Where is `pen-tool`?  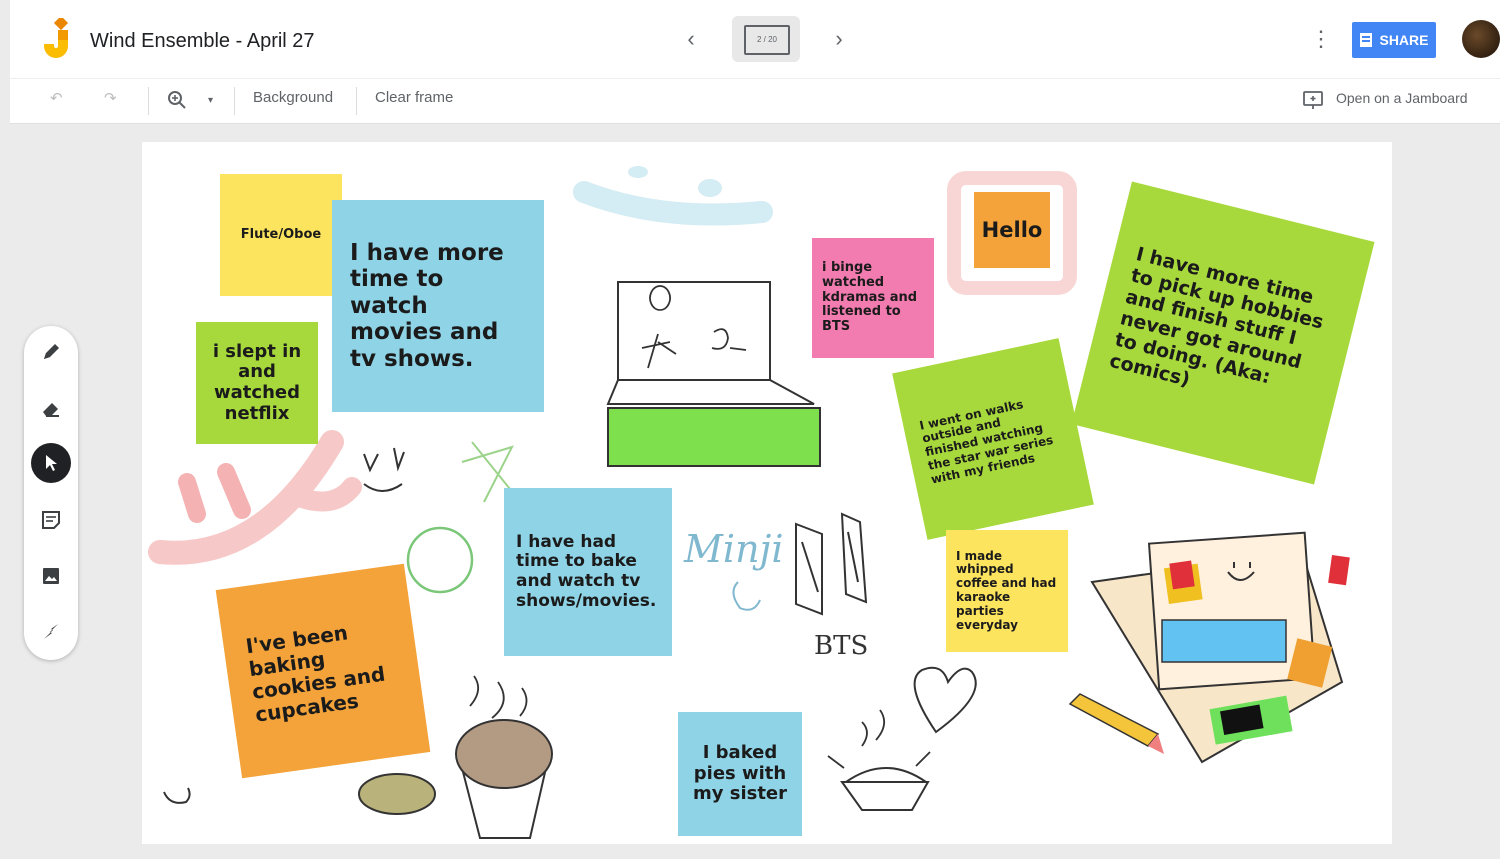 pen-tool is located at coordinates (51, 352).